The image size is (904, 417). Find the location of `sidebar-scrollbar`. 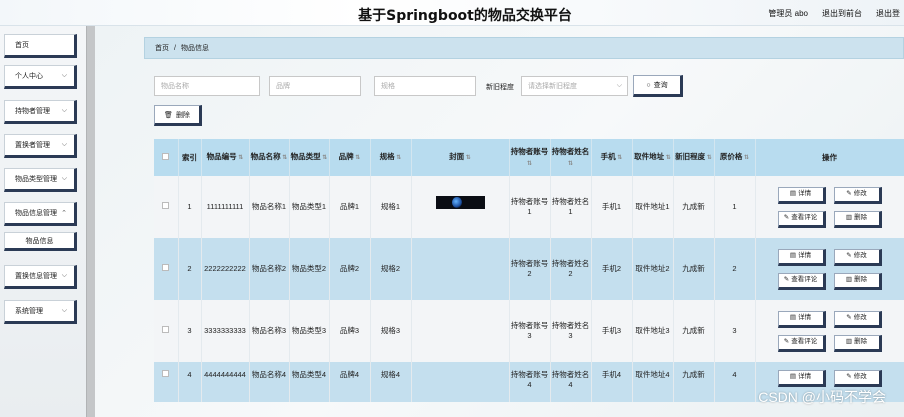

sidebar-scrollbar is located at coordinates (90, 221).